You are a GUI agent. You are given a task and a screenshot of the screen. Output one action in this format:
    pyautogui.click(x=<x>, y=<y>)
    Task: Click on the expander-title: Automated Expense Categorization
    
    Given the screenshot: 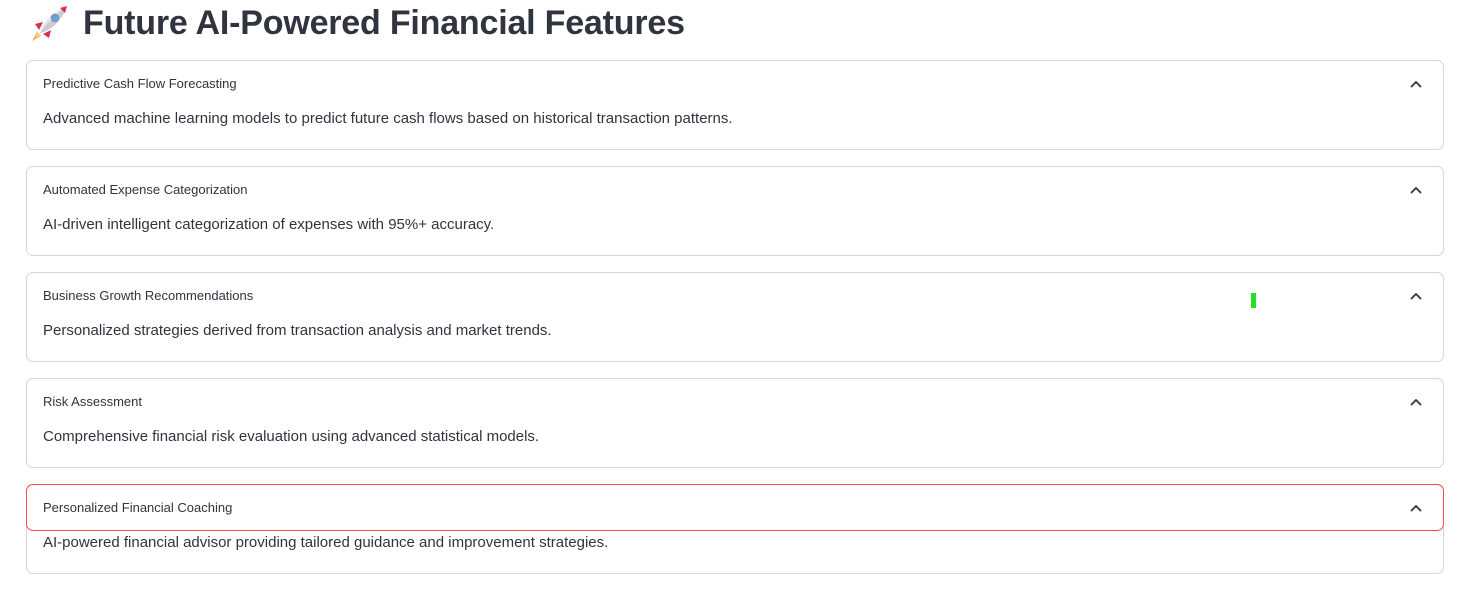 What is the action you would take?
    pyautogui.click(x=145, y=189)
    